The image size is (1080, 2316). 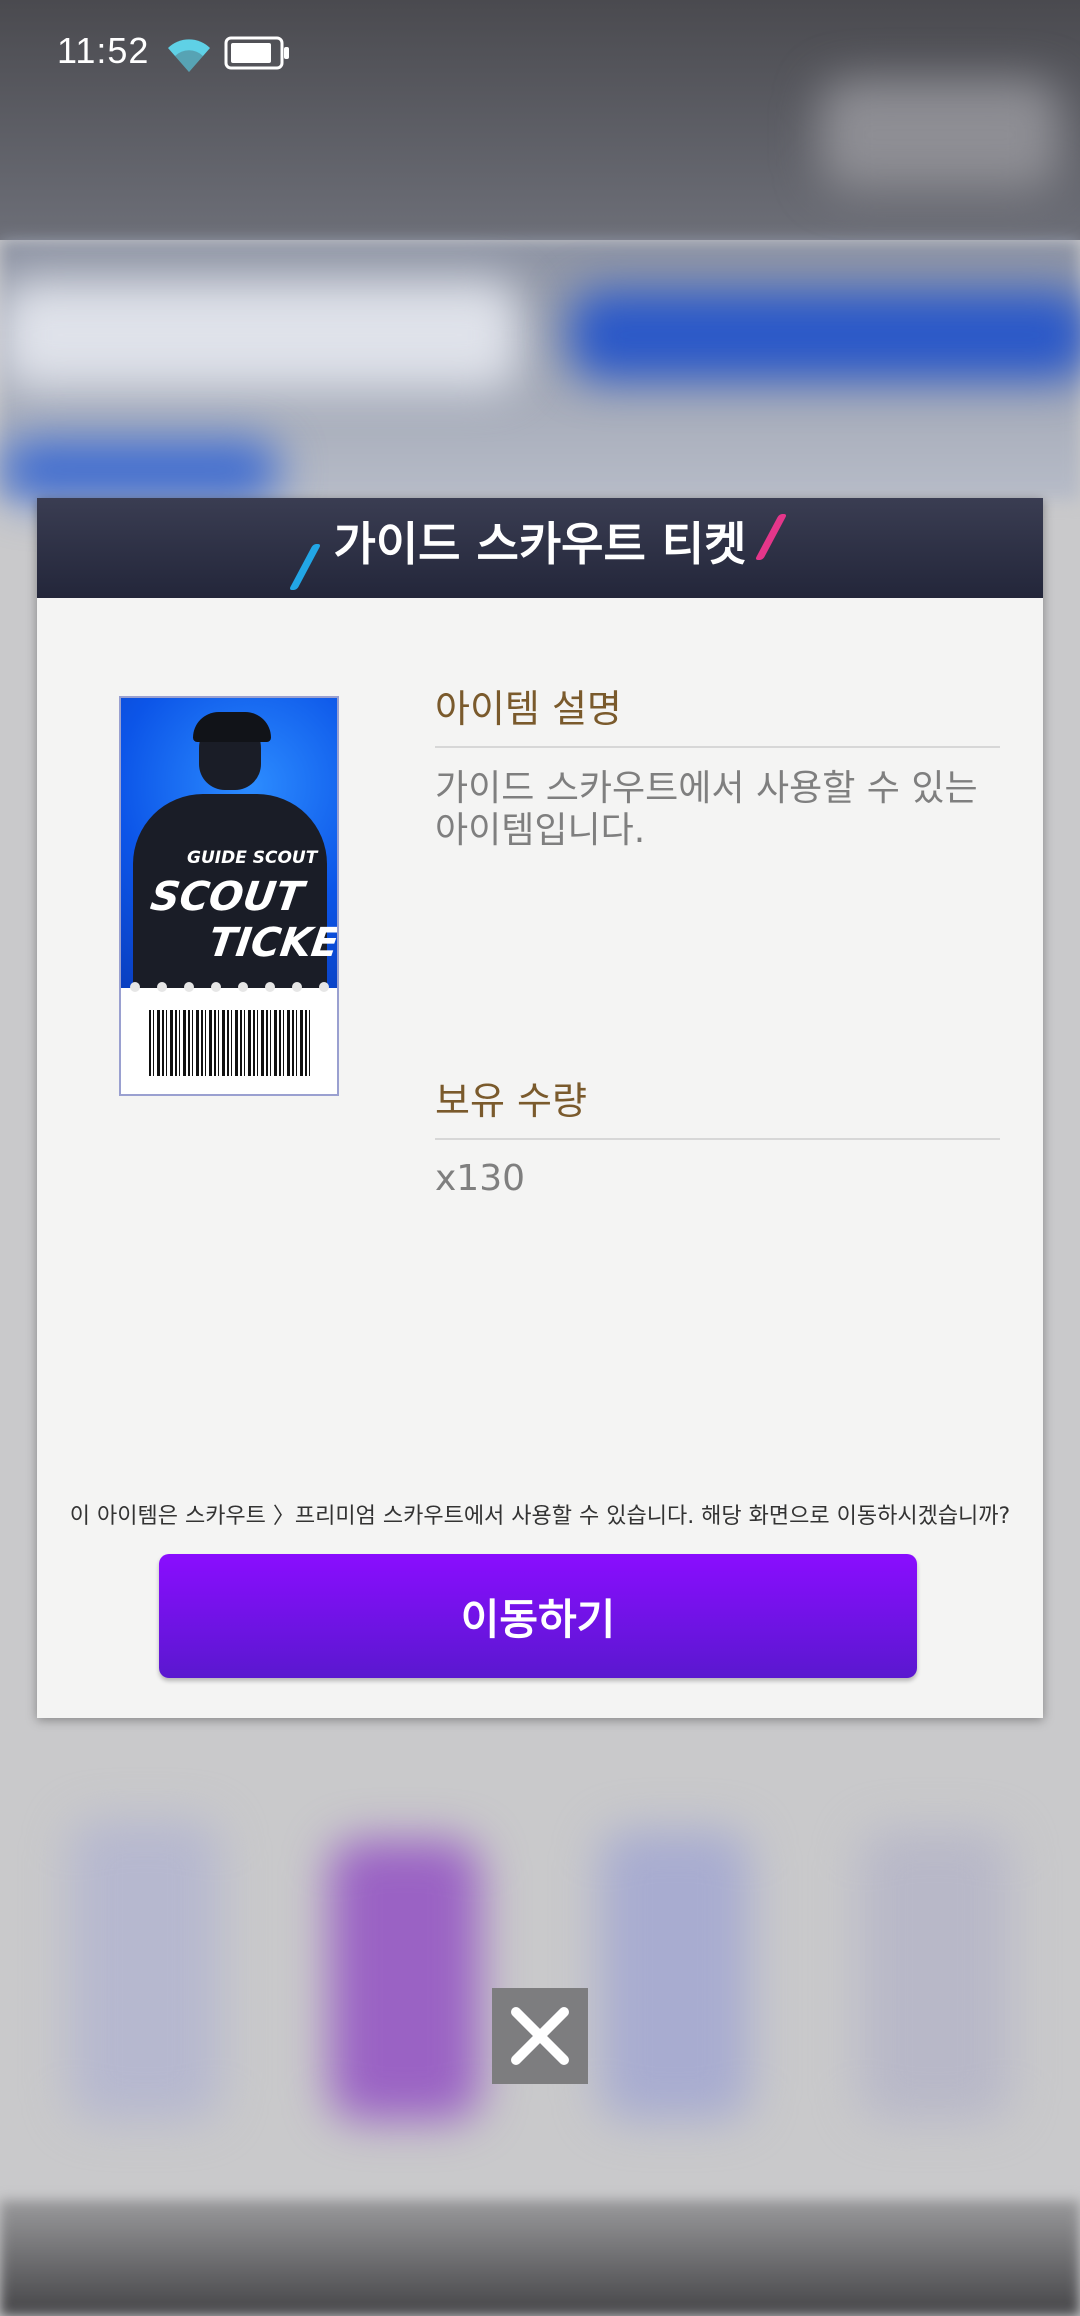 What do you see at coordinates (528, 709) in the screenshot?
I see `description-label: 아이템 설명` at bounding box center [528, 709].